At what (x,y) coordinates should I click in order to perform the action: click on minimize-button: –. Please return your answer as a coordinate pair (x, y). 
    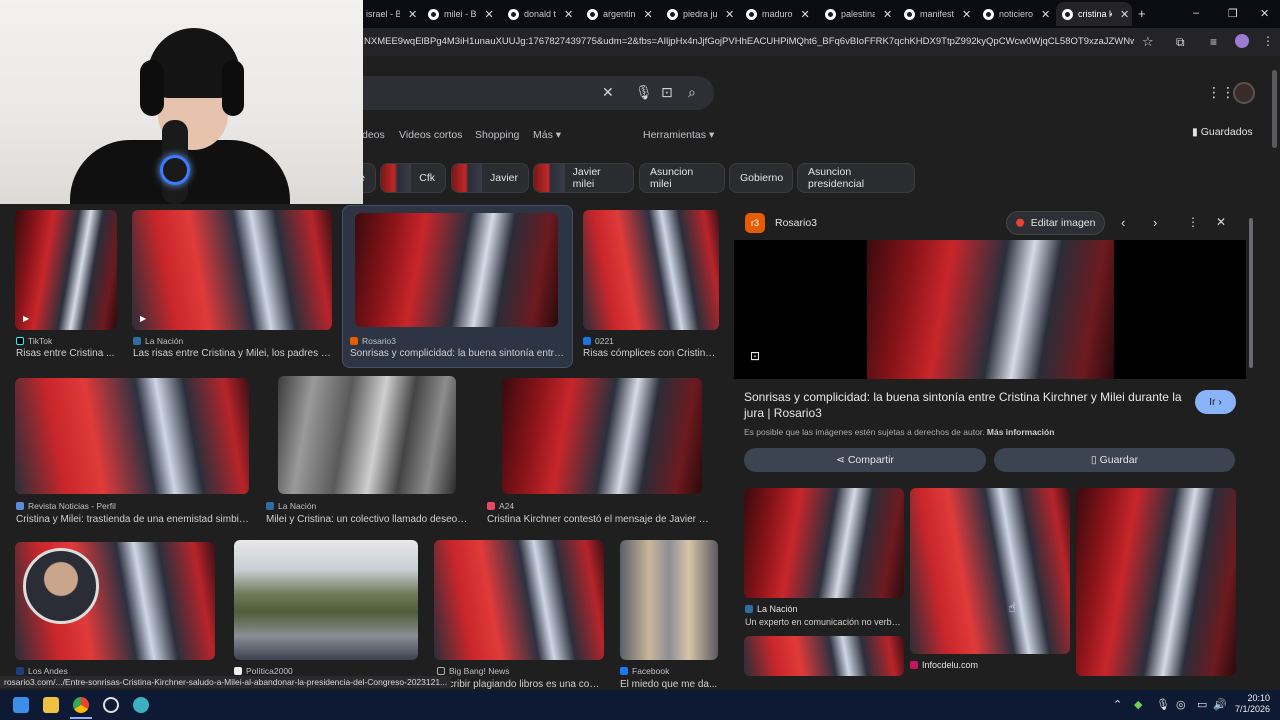
    Looking at the image, I should click on (1196, 13).